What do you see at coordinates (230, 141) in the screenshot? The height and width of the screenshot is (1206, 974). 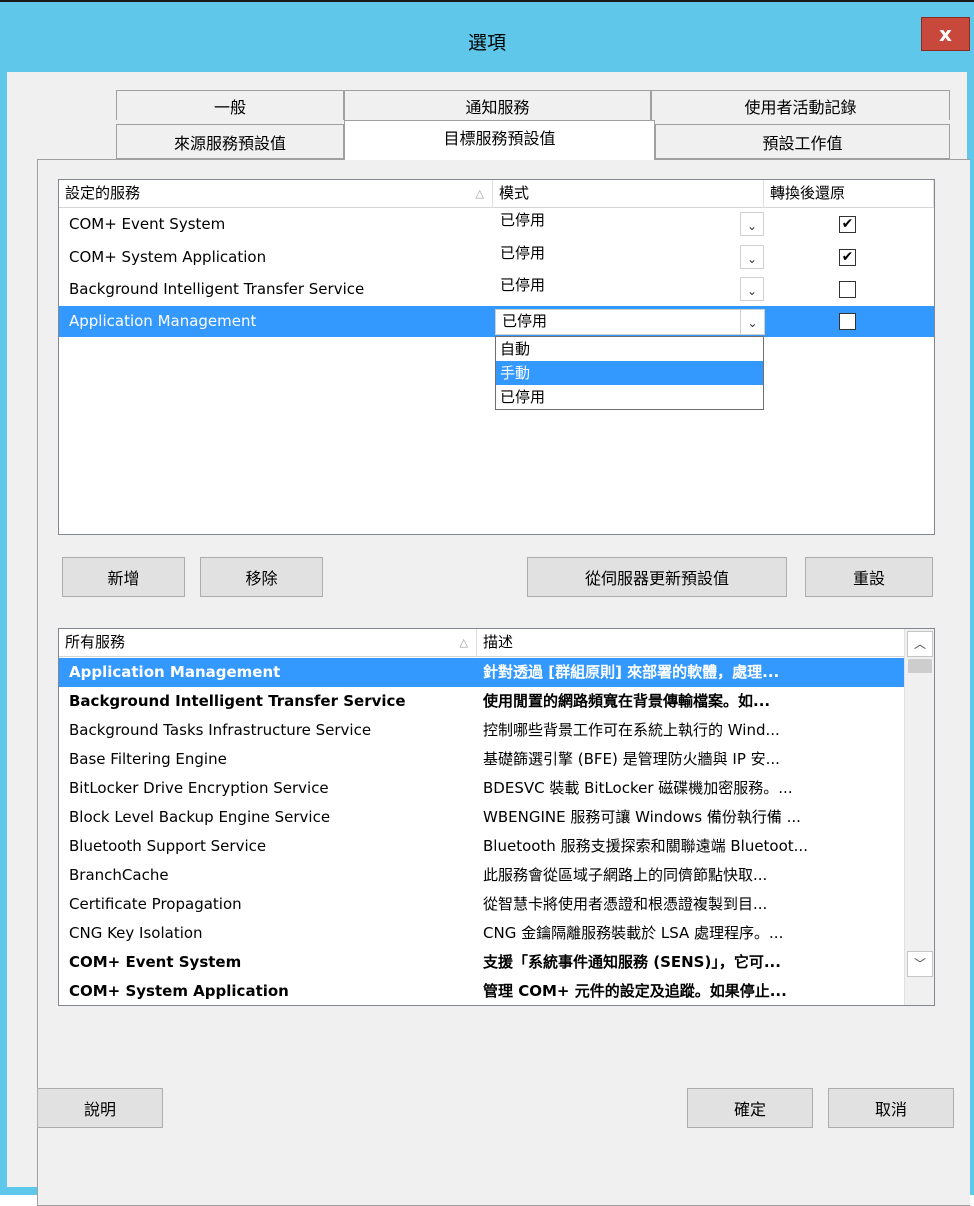 I see `tab-source-service-defaults: 來源服務預設值` at bounding box center [230, 141].